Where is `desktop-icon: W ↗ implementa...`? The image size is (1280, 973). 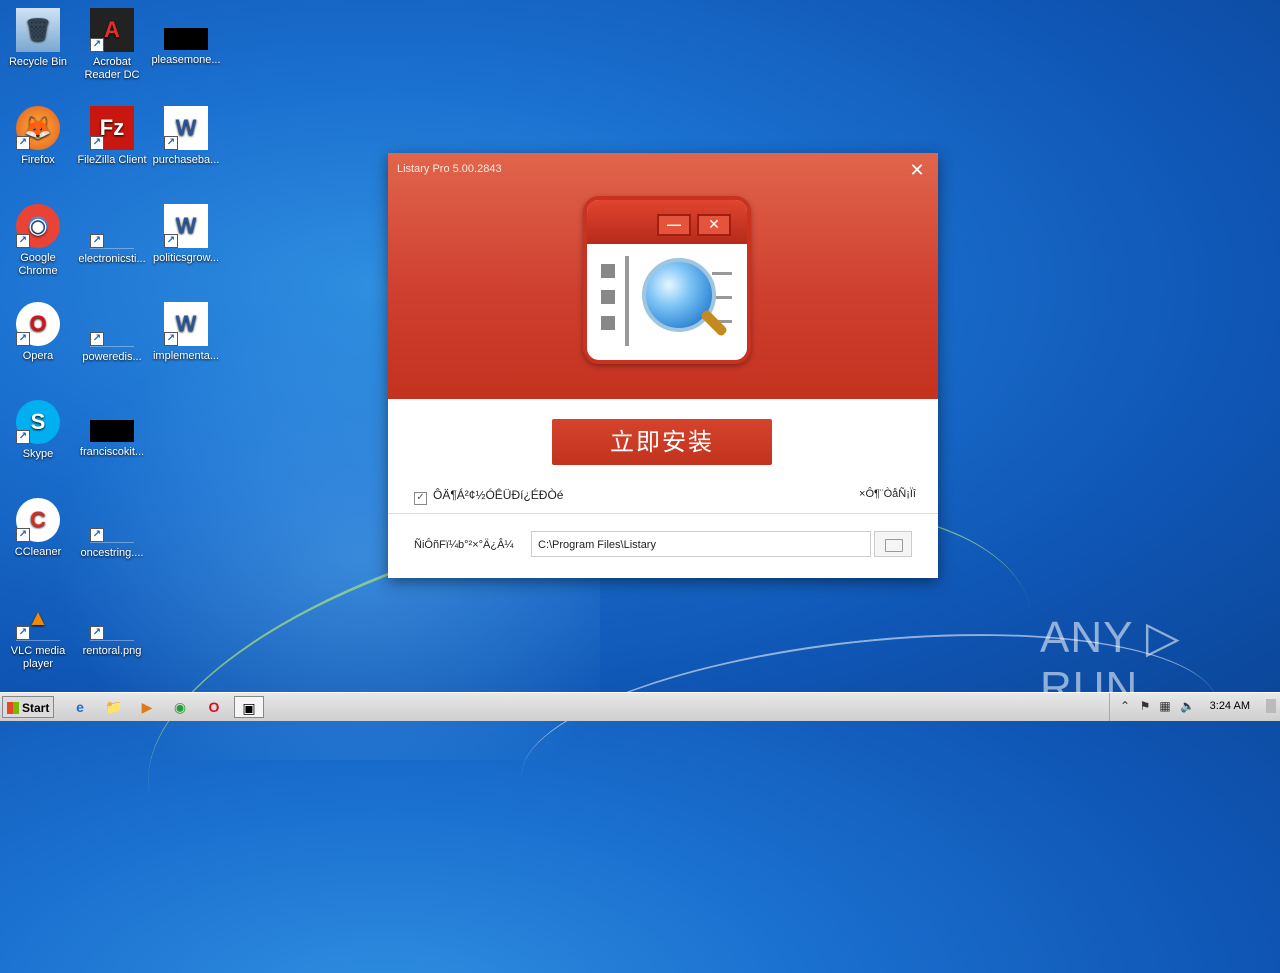
desktop-icon: W ↗ implementa... is located at coordinates (186, 332).